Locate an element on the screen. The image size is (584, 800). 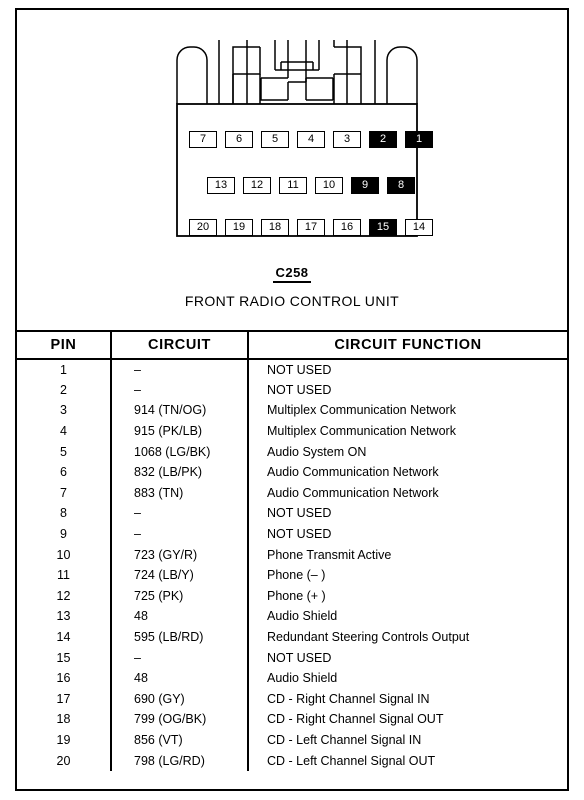
cell-circuit-function: CD - Right Channel Signal IN is located at coordinates (348, 698).